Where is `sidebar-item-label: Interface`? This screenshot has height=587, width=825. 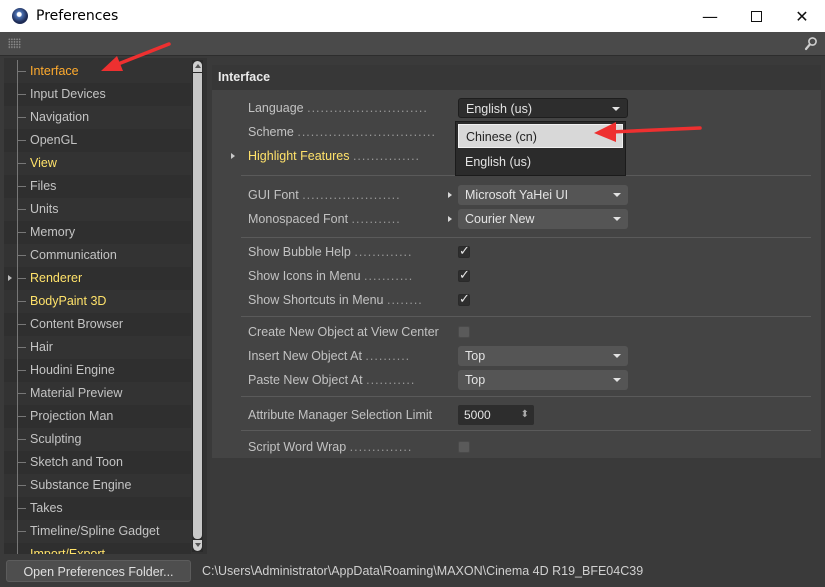 sidebar-item-label: Interface is located at coordinates (54, 71).